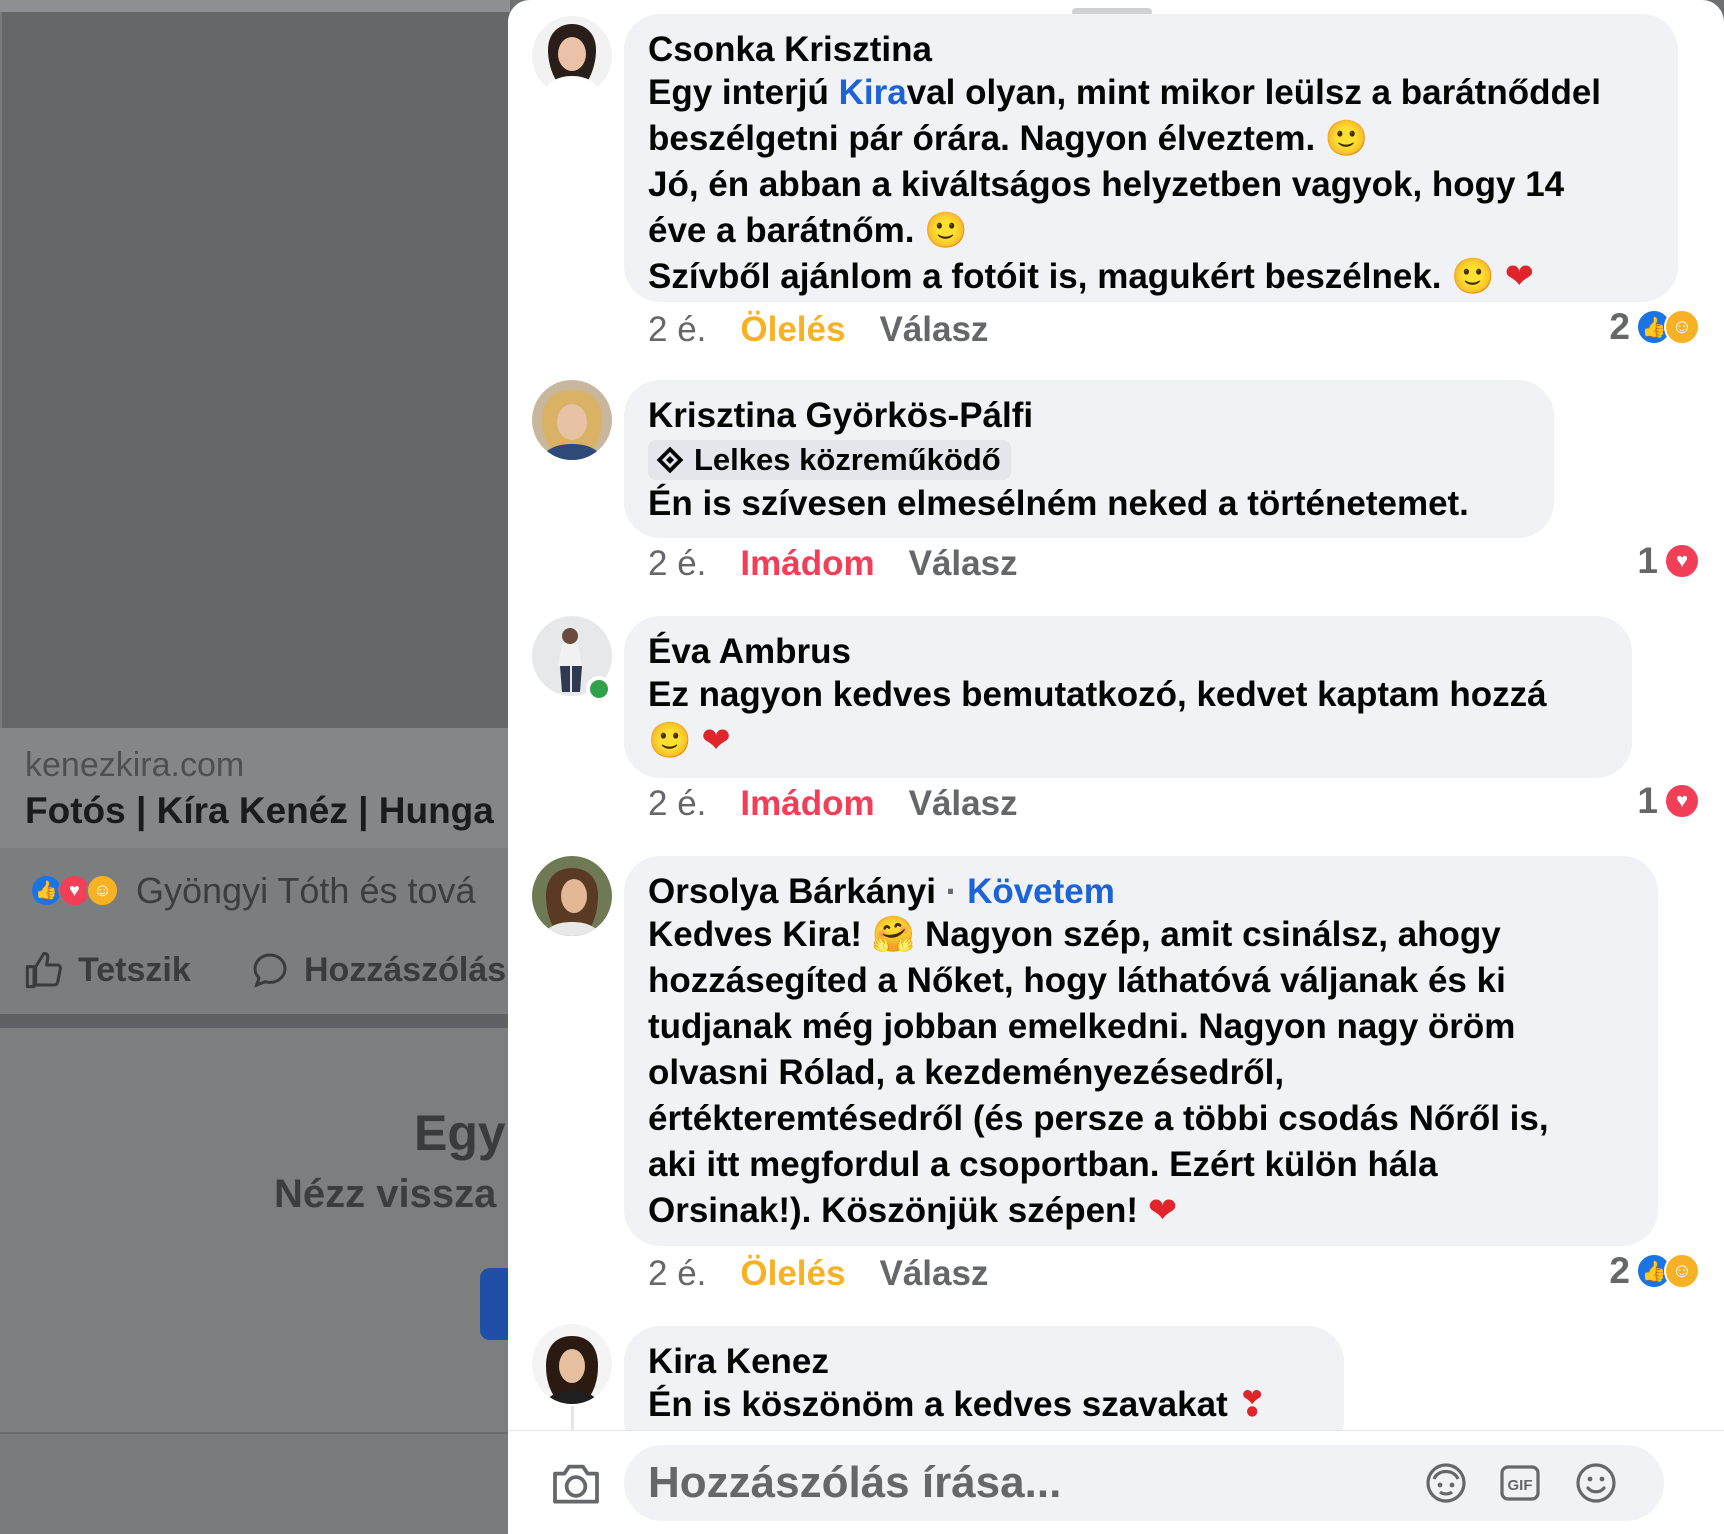 This screenshot has width=1724, height=1534. What do you see at coordinates (134, 969) in the screenshot?
I see `like-label: Tetszik` at bounding box center [134, 969].